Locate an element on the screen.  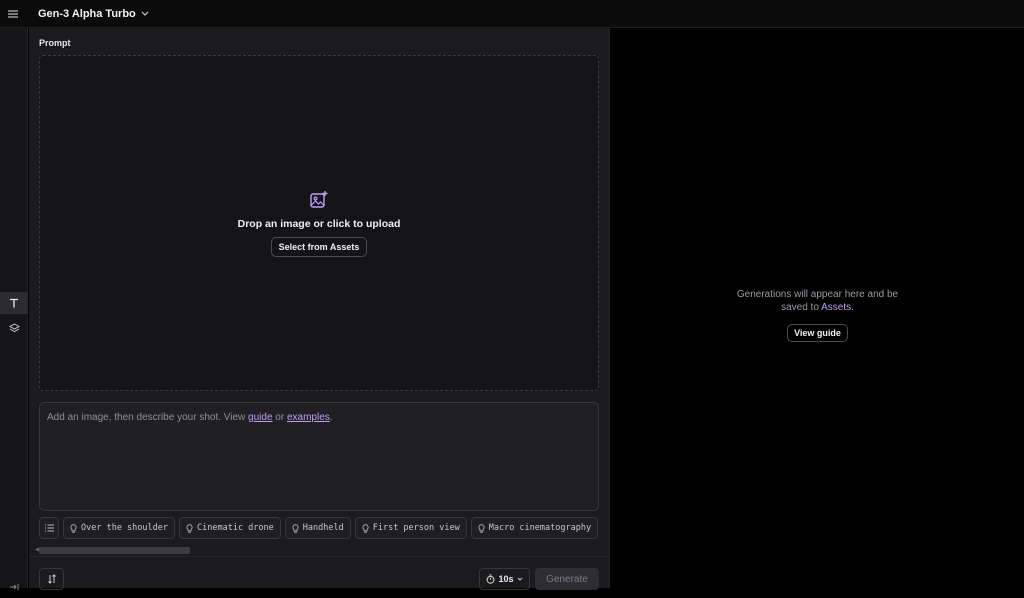
suggestions-list-button is located at coordinates (49, 528).